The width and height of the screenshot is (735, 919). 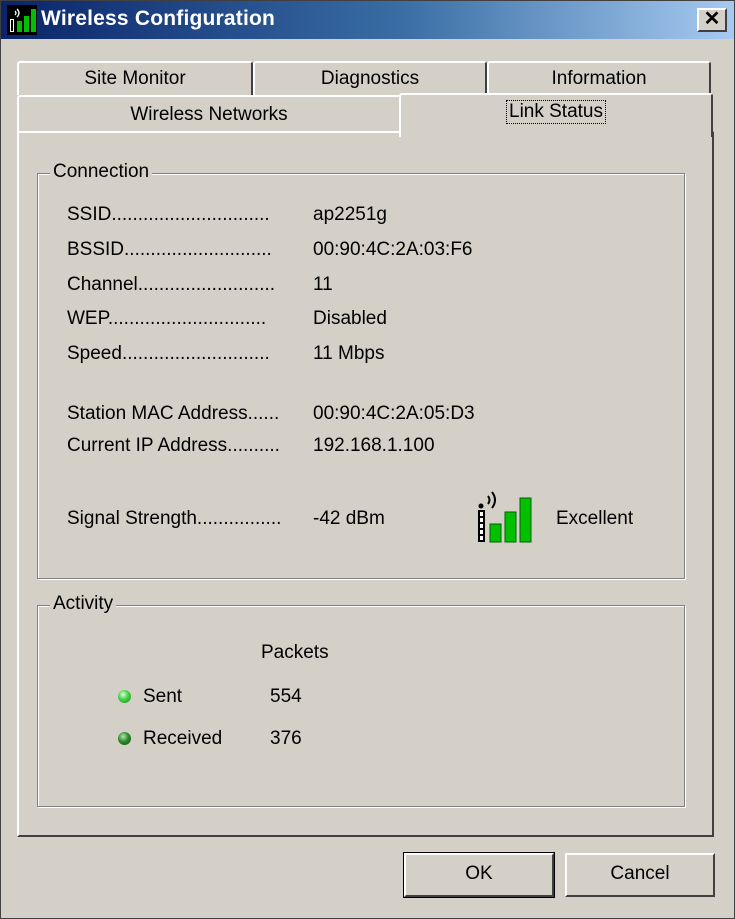 What do you see at coordinates (393, 249) in the screenshot?
I see `bssid-value: 00:90:4C:2A:03:F6` at bounding box center [393, 249].